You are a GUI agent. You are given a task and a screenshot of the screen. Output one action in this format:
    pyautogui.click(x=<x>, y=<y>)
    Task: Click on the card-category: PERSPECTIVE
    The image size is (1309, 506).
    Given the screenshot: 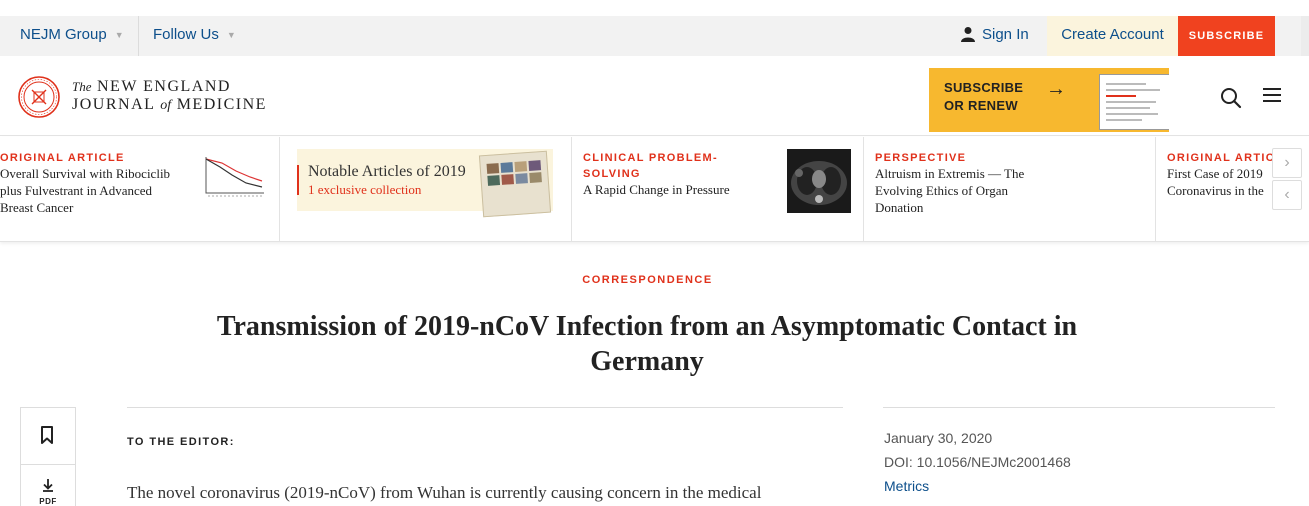 What is the action you would take?
    pyautogui.click(x=921, y=158)
    